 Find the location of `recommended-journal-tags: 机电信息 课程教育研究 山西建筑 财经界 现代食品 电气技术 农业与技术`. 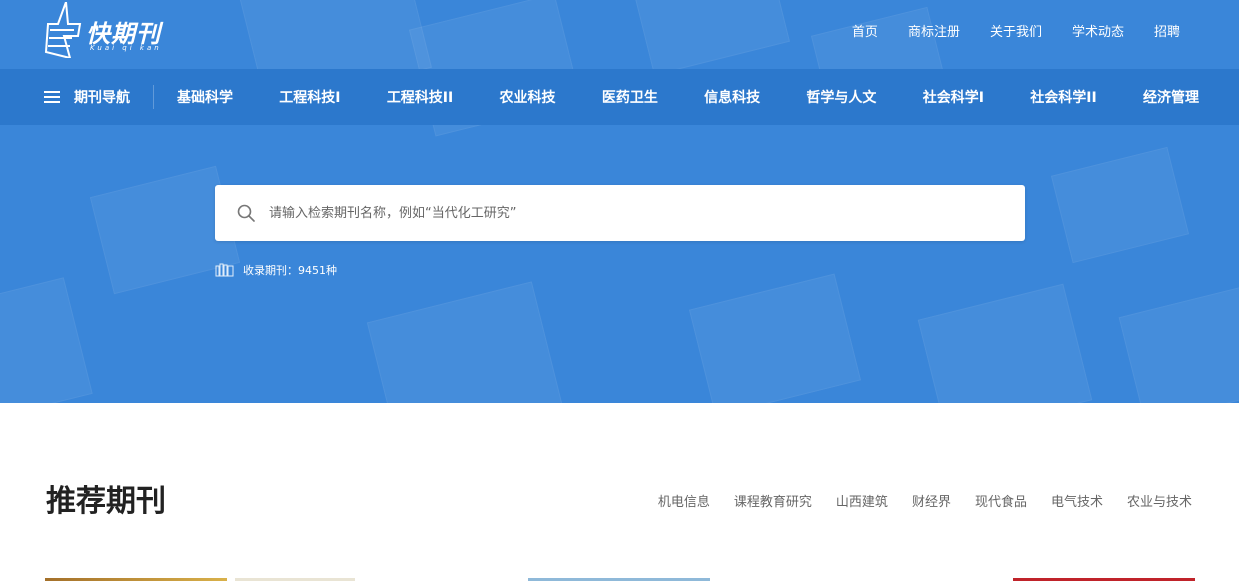

recommended-journal-tags: 机电信息 课程教育研究 山西建筑 财经界 现代食品 电气技术 农业与技术 is located at coordinates (913, 500).